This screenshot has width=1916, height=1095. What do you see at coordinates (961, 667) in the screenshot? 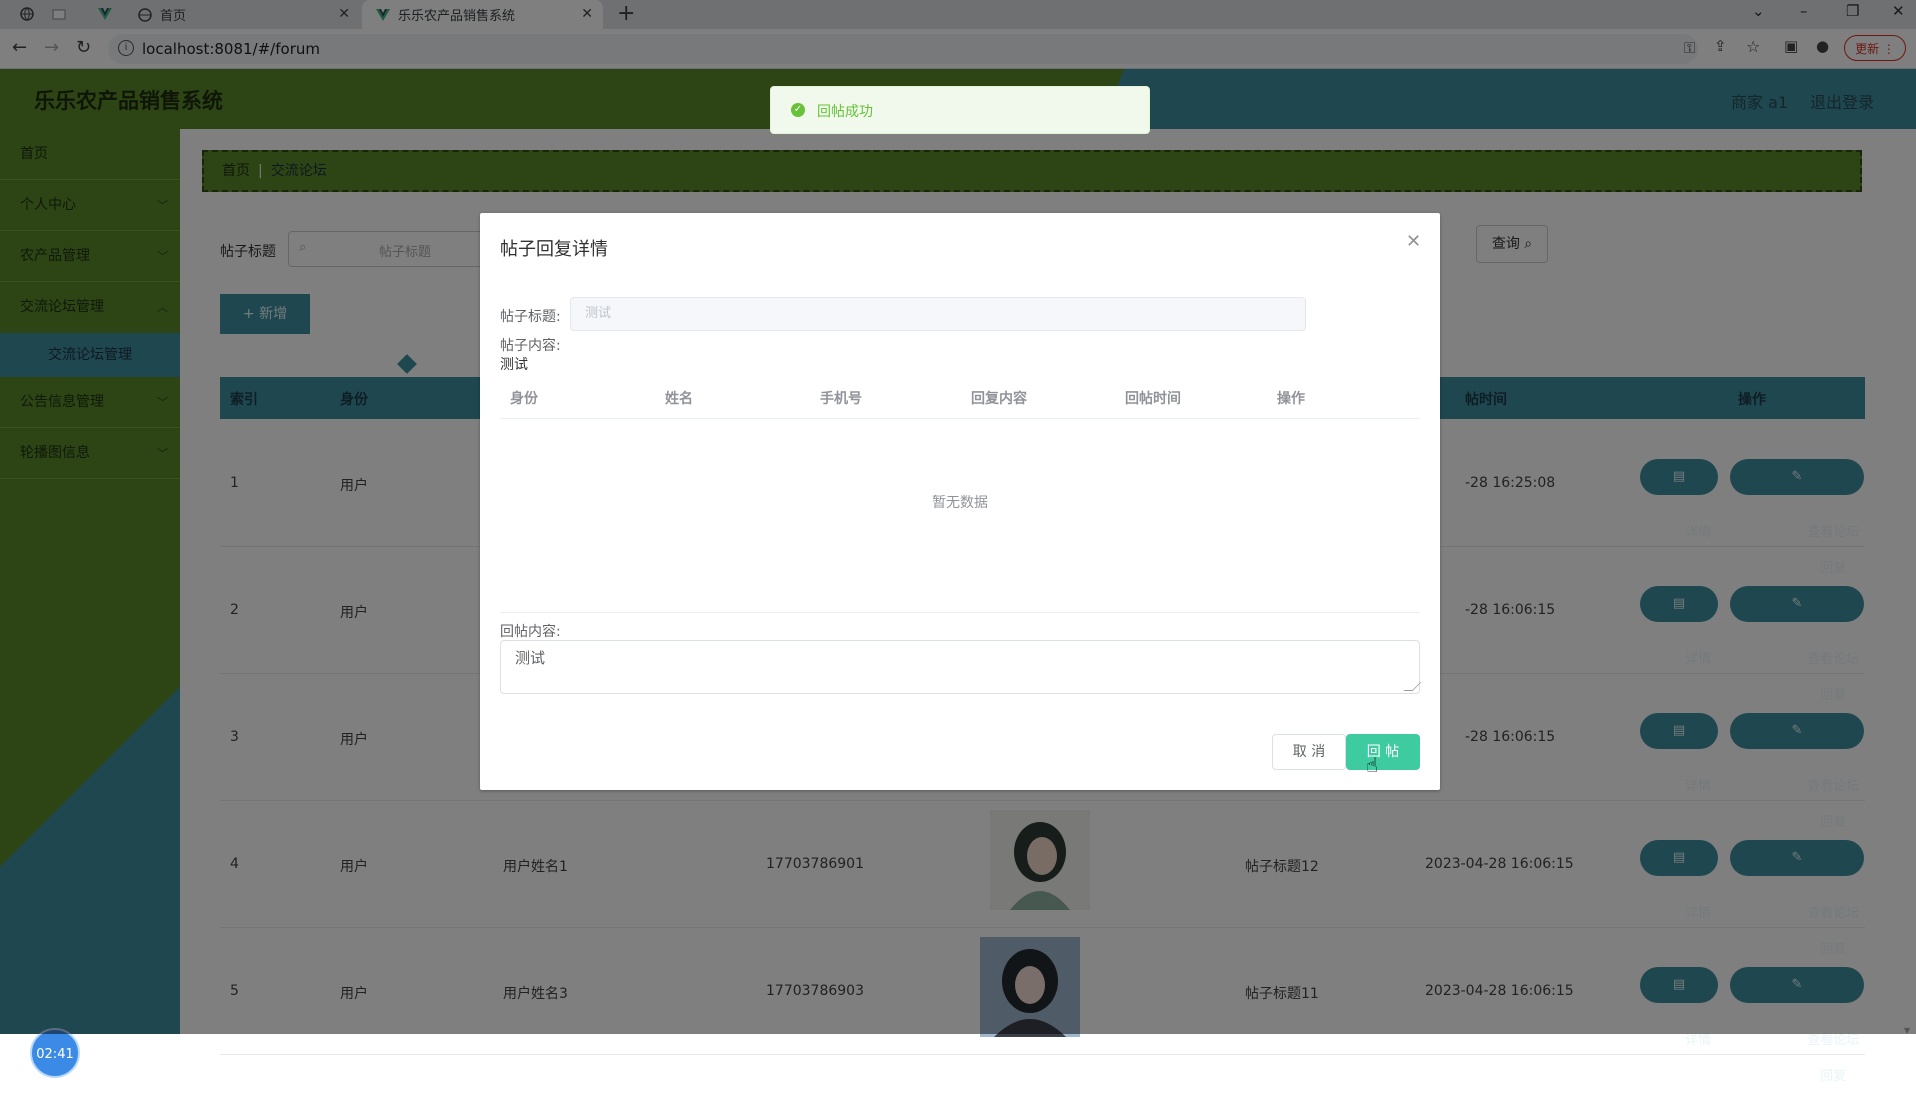
I see `reply-textarea: 测试` at bounding box center [961, 667].